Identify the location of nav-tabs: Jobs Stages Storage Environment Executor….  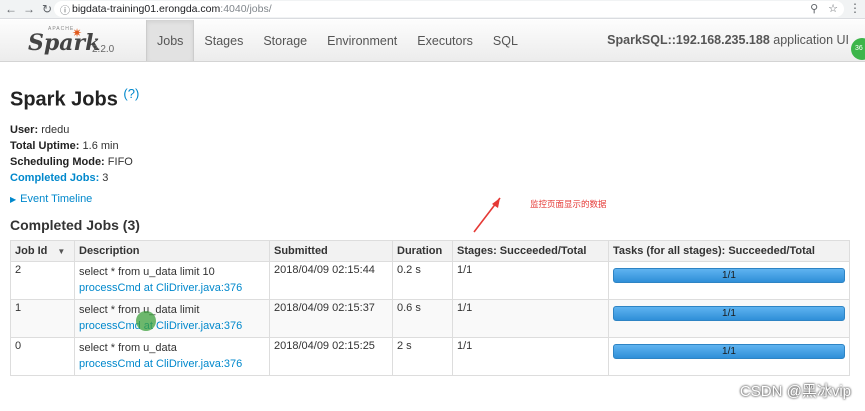
(337, 40).